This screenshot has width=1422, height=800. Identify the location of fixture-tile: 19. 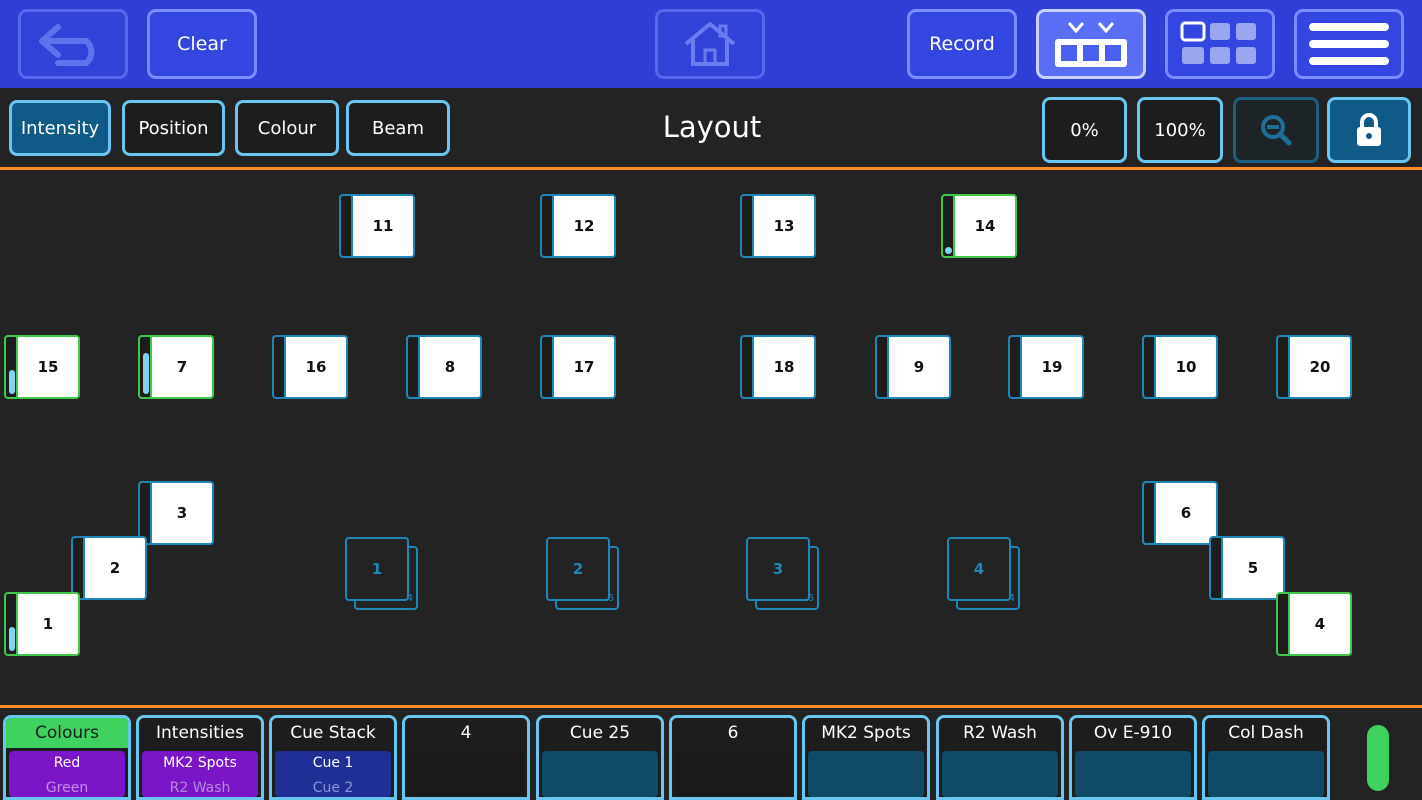
(1046, 367).